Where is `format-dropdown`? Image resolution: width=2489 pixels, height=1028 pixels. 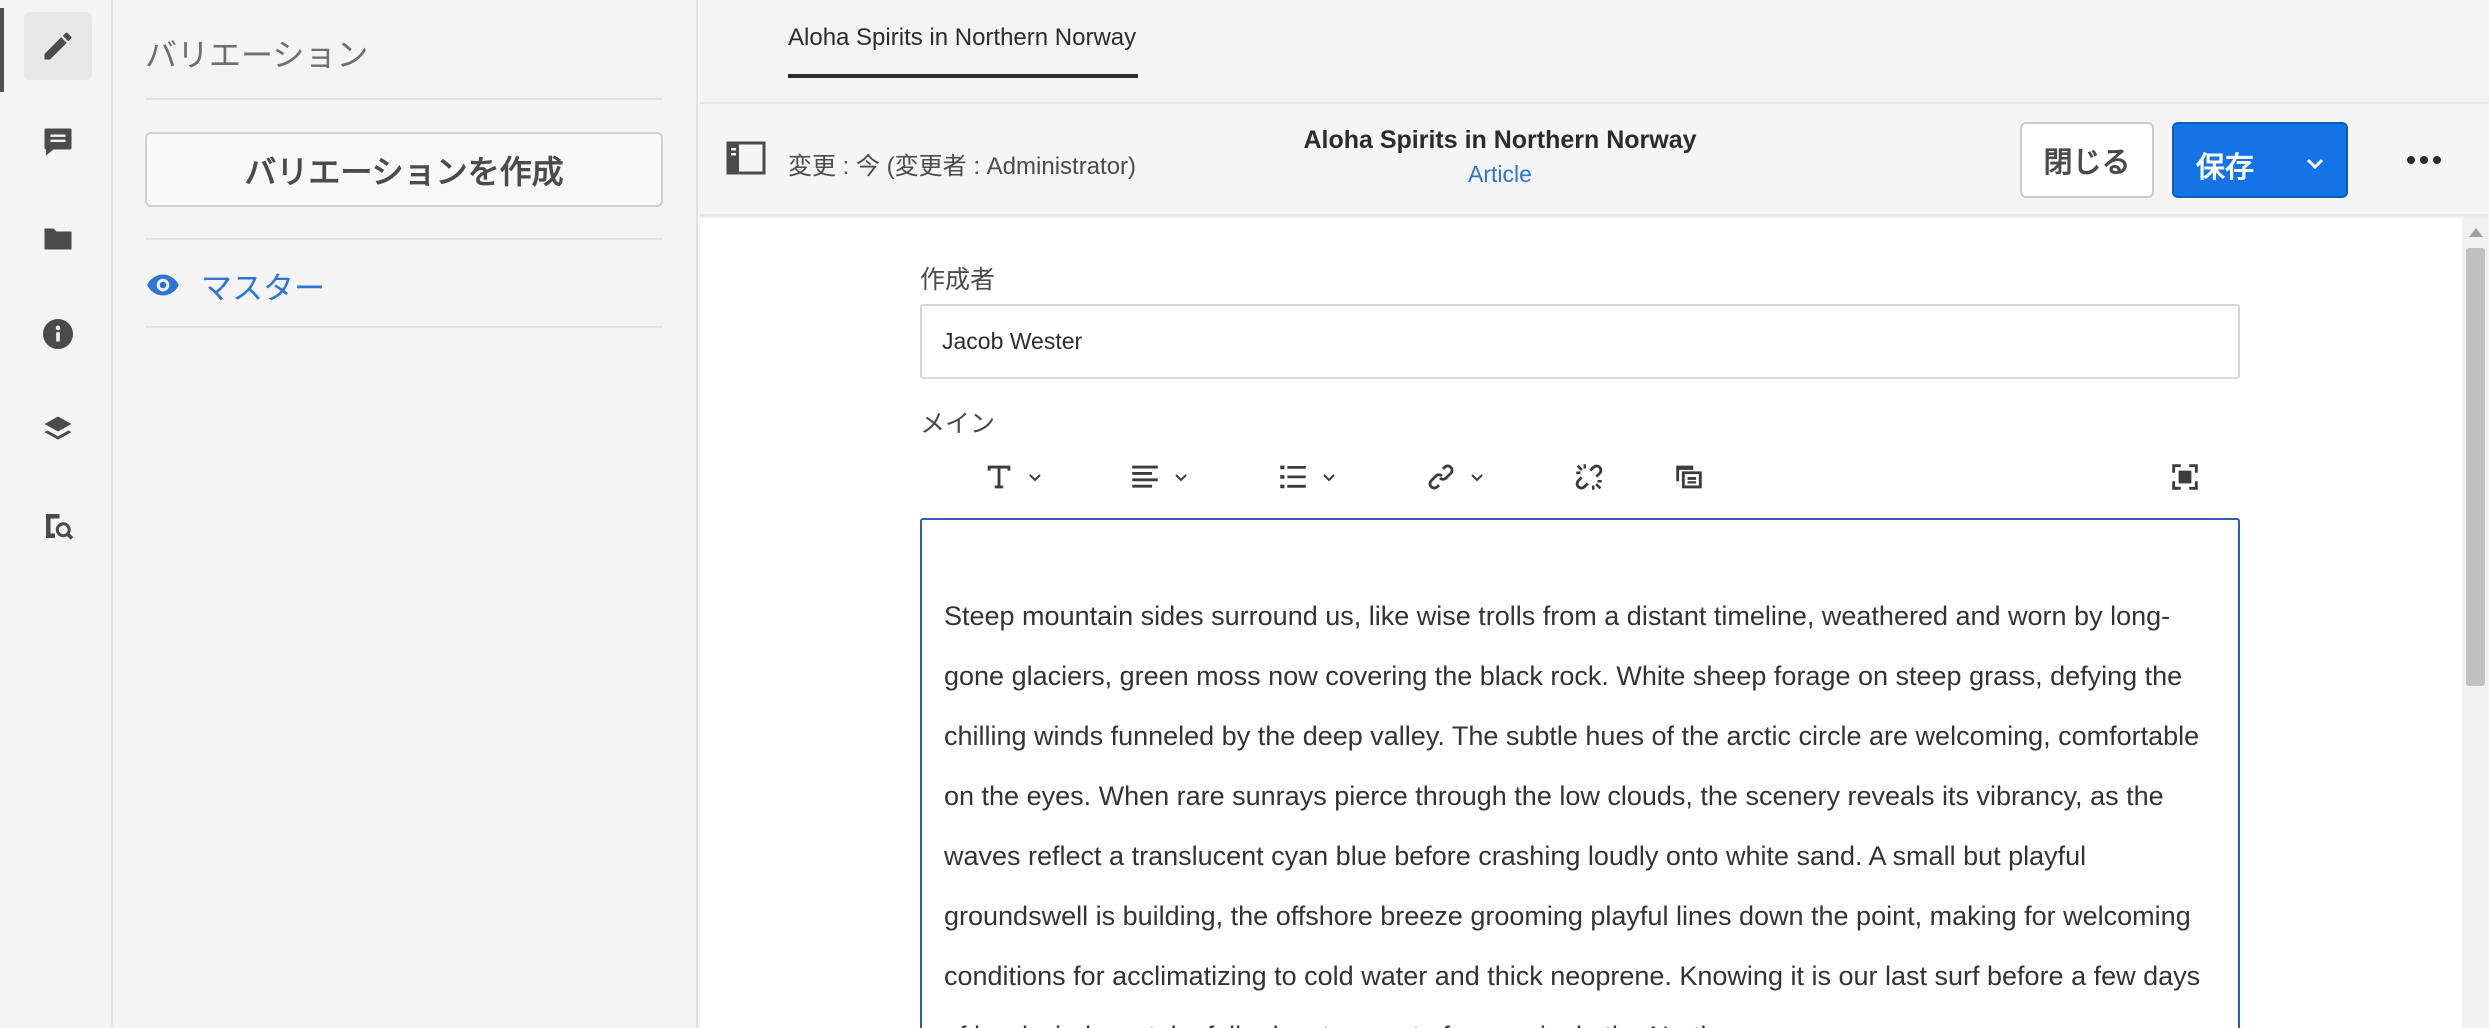 format-dropdown is located at coordinates (1012, 477).